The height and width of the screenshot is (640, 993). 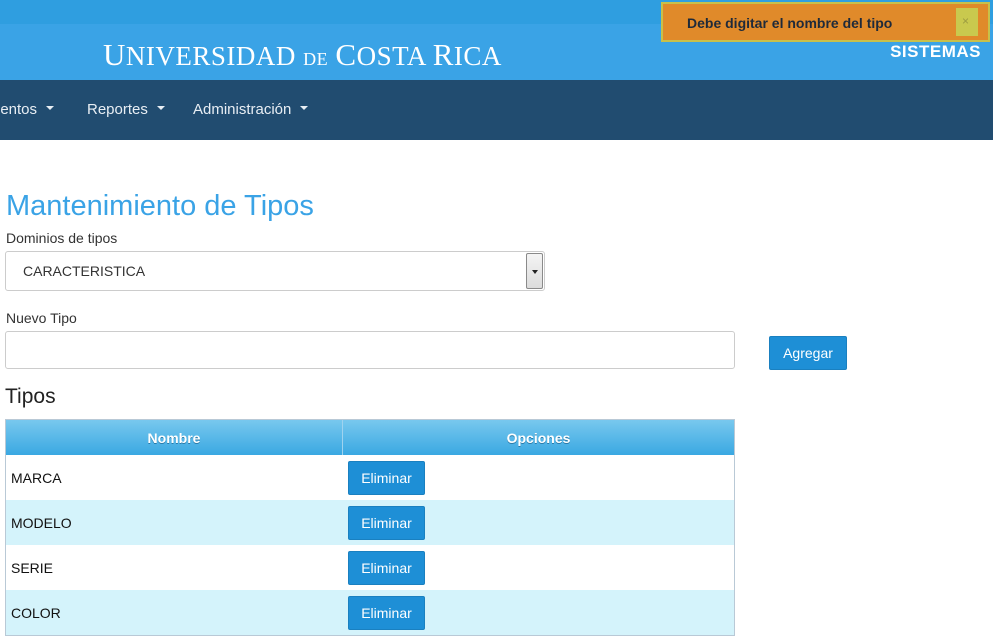 I want to click on new-type-input, so click(x=370, y=350).